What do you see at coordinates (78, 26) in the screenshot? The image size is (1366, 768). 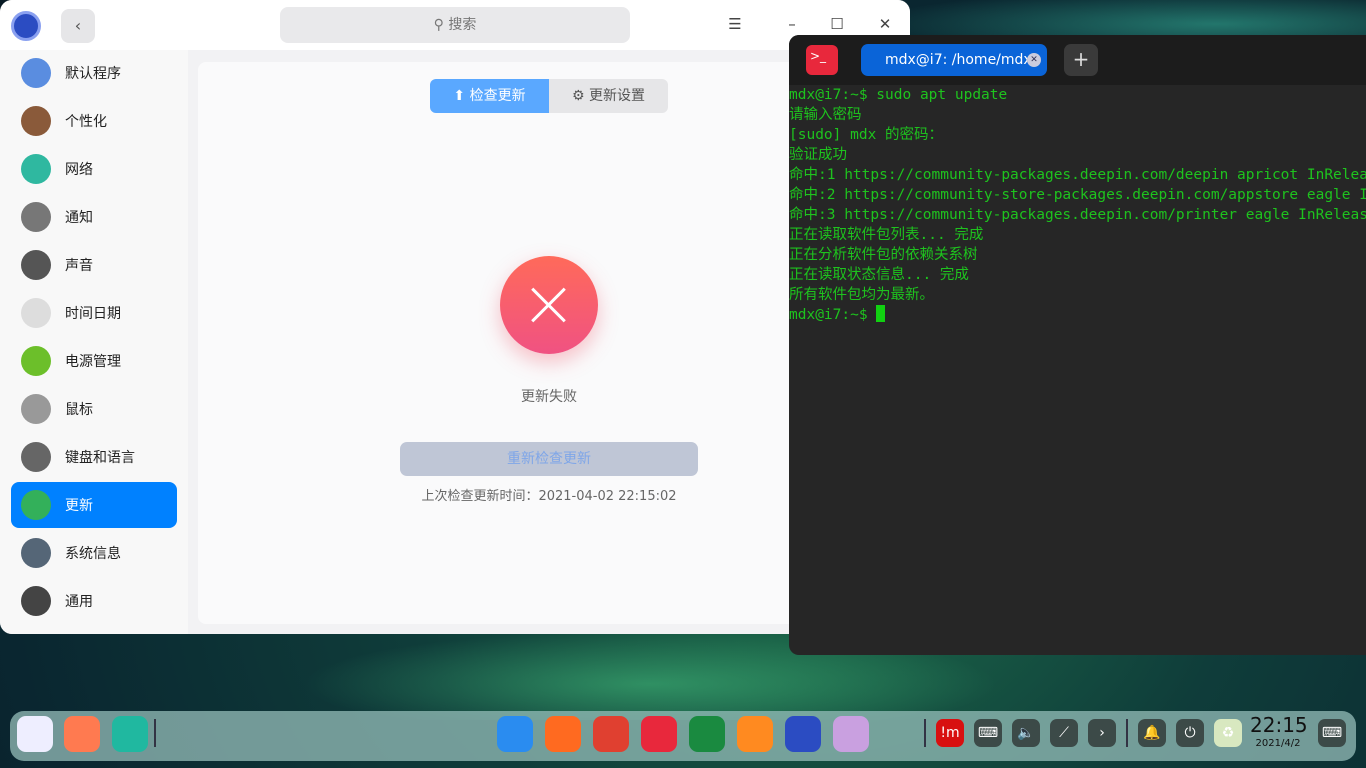 I see `back-button: ‹` at bounding box center [78, 26].